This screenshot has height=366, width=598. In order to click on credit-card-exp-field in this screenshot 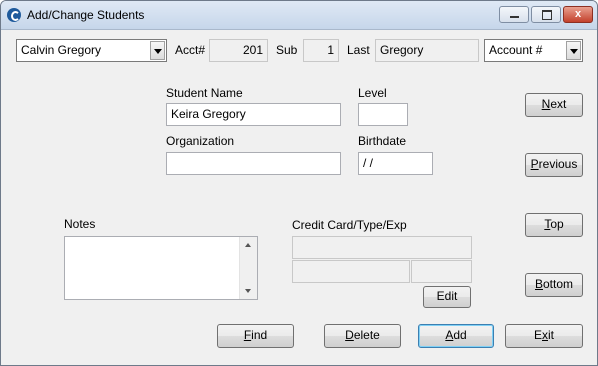, I will do `click(441, 271)`.